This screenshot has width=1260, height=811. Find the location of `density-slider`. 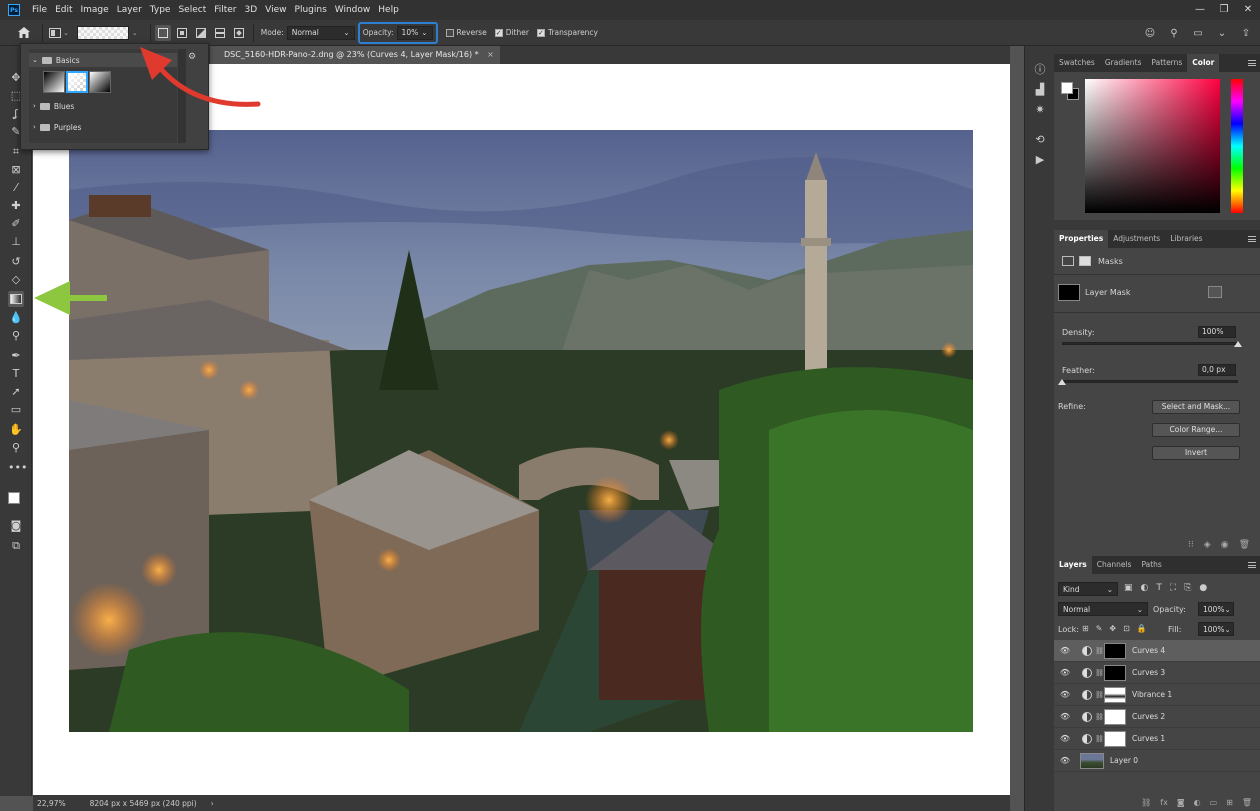

density-slider is located at coordinates (1150, 343).